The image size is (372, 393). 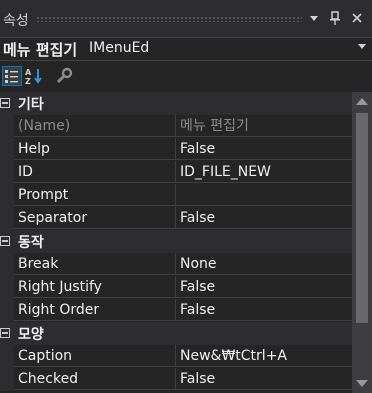 I want to click on scroll-up-icon, so click(x=362, y=101).